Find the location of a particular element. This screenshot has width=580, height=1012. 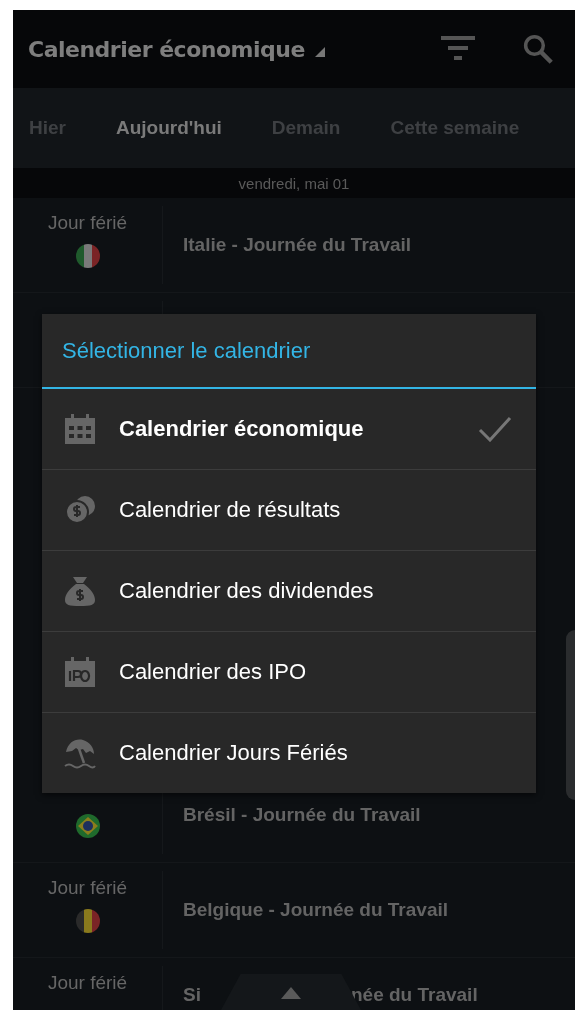

calendar-option: Calendrier économique is located at coordinates (289, 429).